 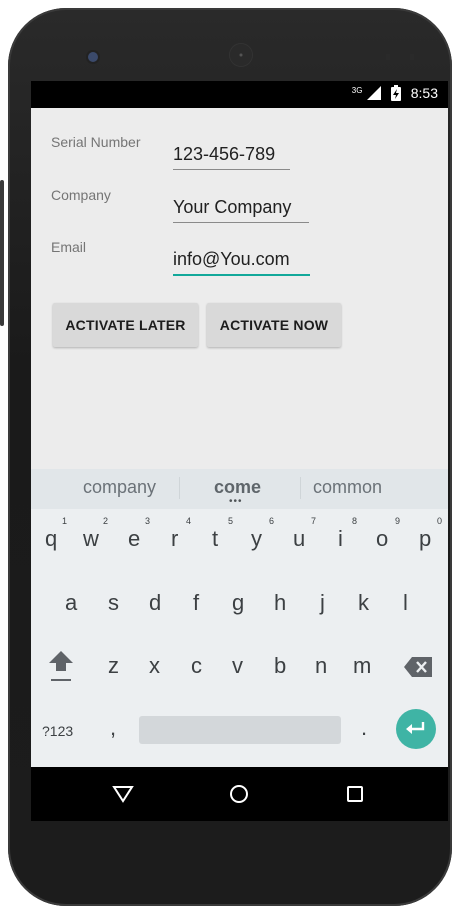 What do you see at coordinates (340, 539) in the screenshot?
I see `key-i: i` at bounding box center [340, 539].